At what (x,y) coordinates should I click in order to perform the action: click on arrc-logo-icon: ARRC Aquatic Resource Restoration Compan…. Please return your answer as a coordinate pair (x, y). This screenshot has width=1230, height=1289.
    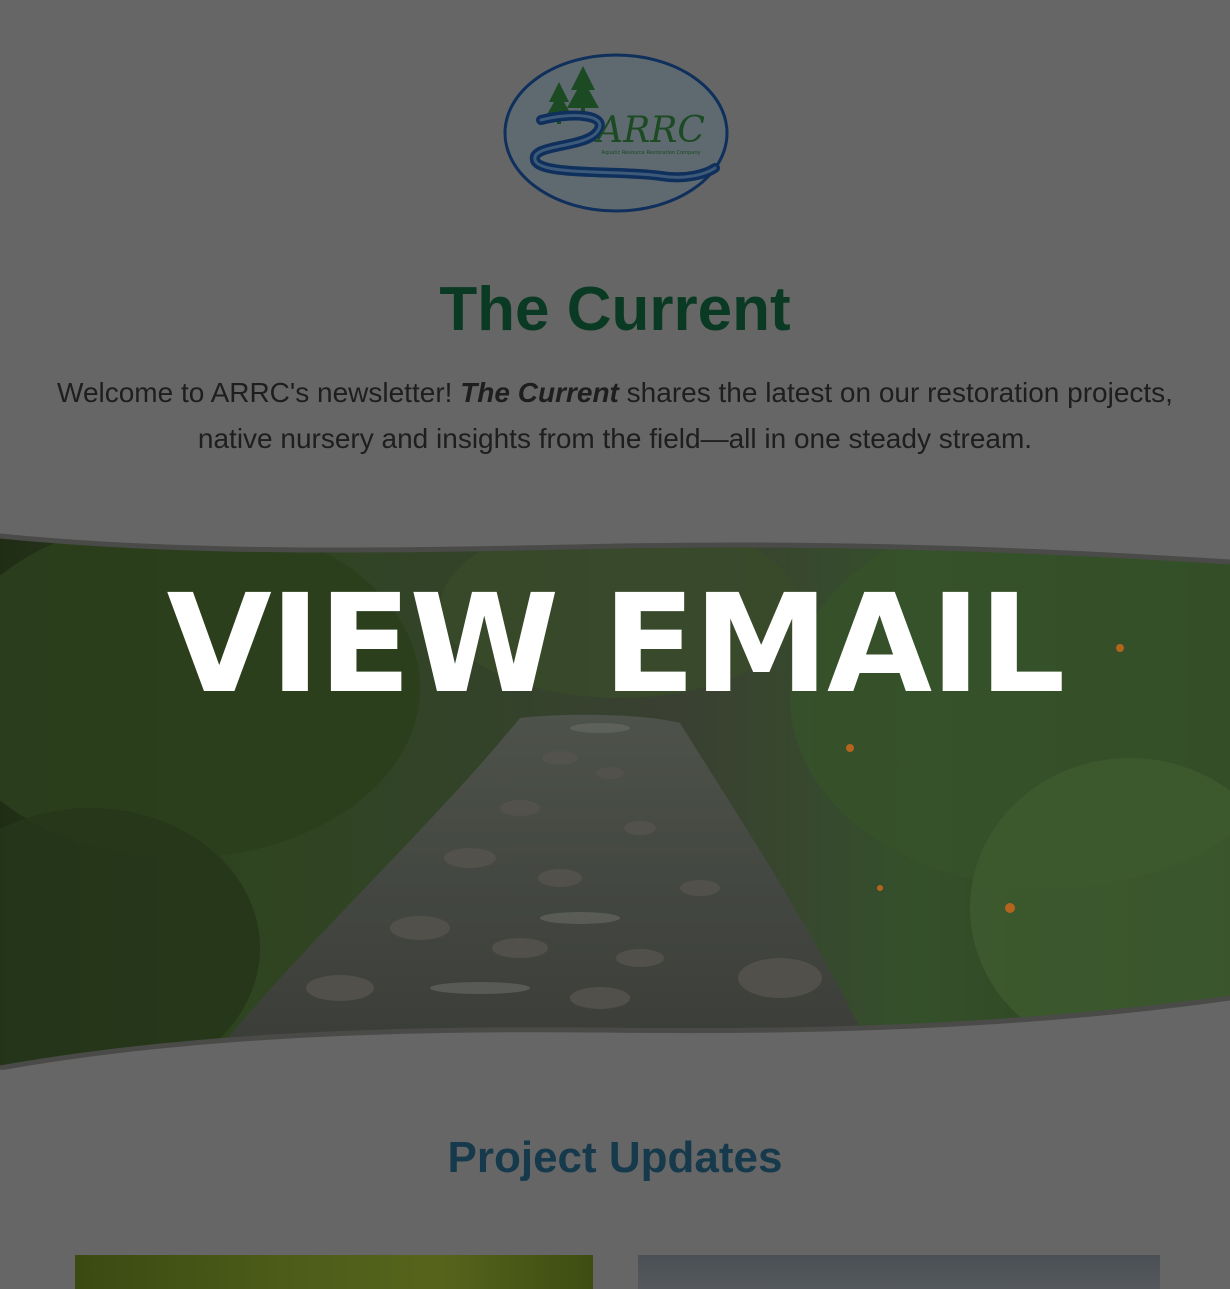
    Looking at the image, I should click on (616, 133).